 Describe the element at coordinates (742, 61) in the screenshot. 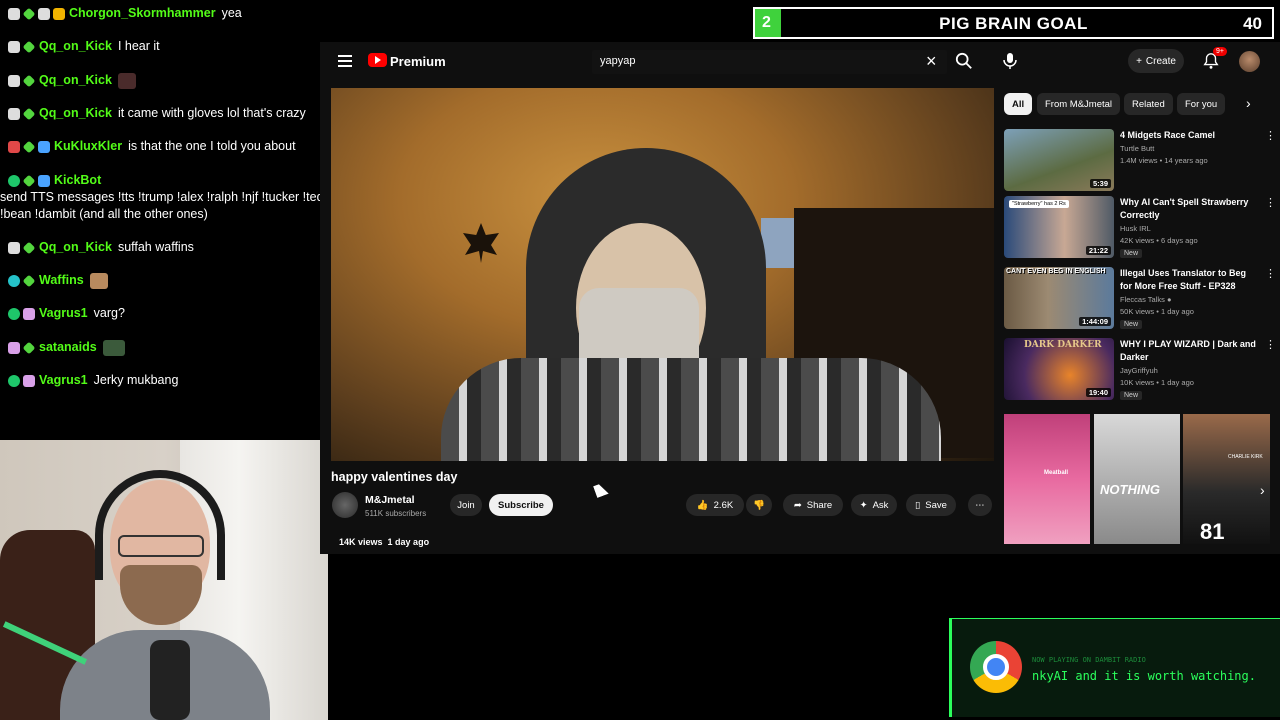

I see `search-input` at that location.